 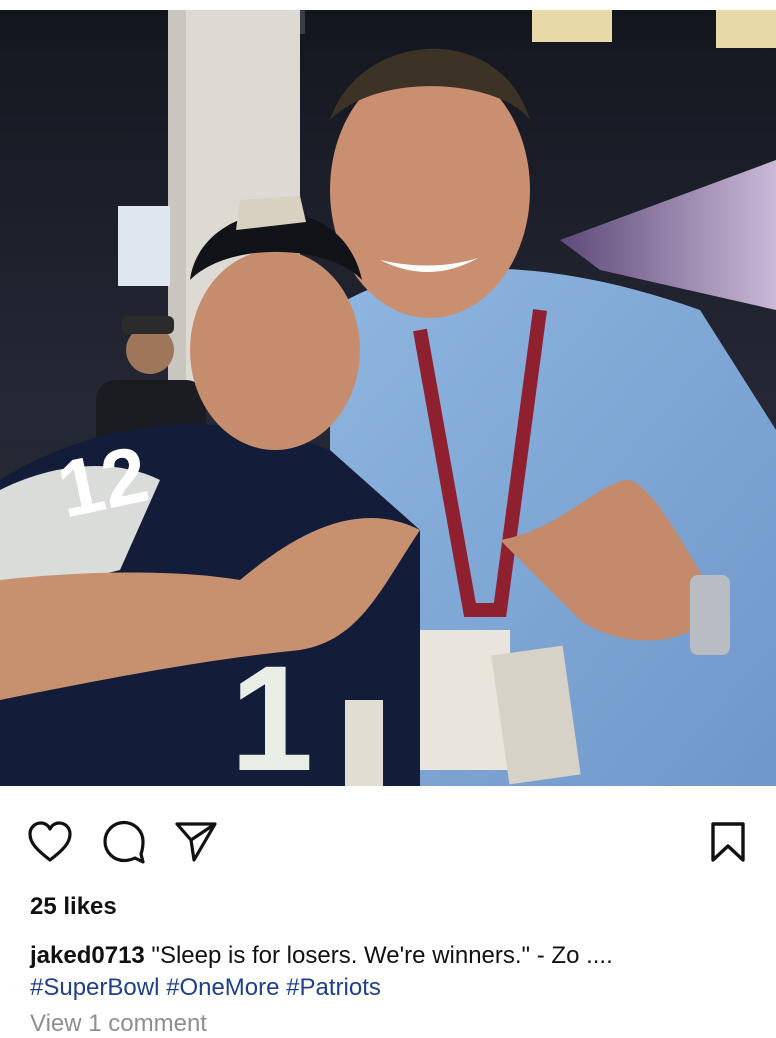 What do you see at coordinates (388, 840) in the screenshot?
I see `post-actions-bar` at bounding box center [388, 840].